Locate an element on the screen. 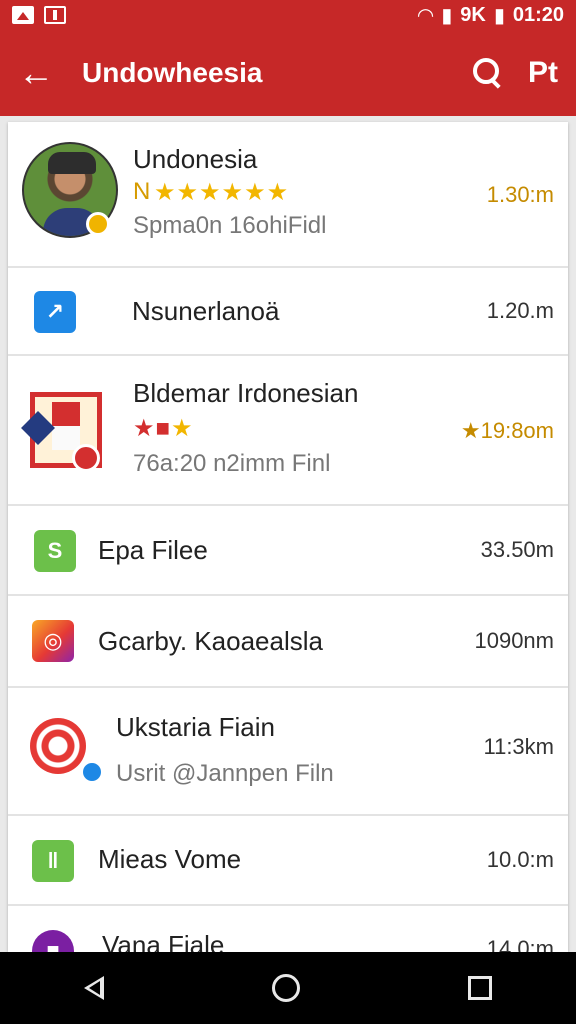 This screenshot has height=1024, width=576. page-title: Undowheesia is located at coordinates (172, 72).